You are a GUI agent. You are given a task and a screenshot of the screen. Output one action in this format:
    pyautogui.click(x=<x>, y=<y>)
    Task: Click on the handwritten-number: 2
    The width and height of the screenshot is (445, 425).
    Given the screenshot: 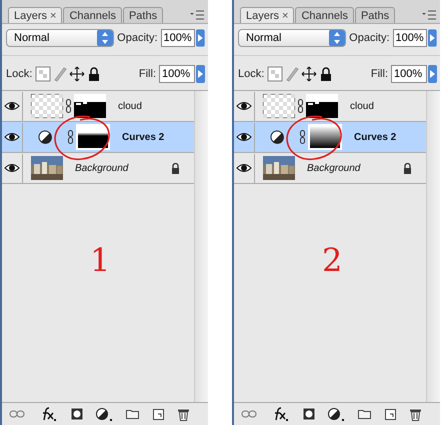 What is the action you would take?
    pyautogui.click(x=332, y=260)
    